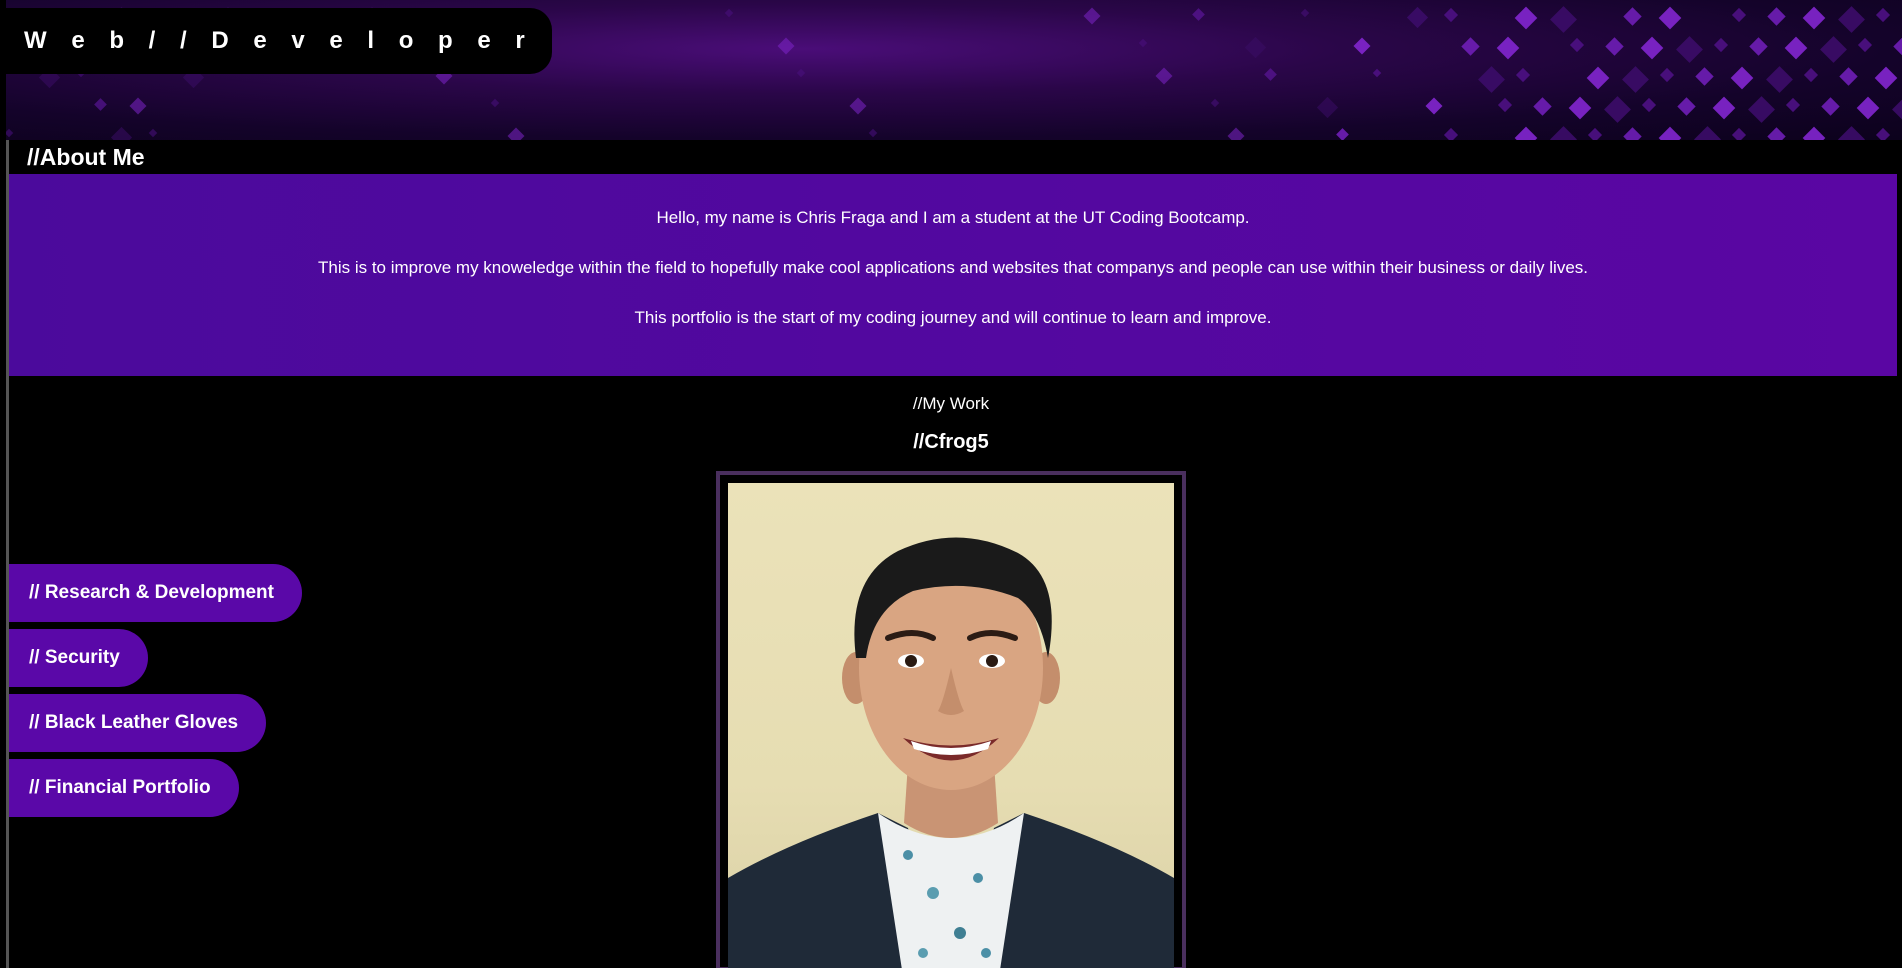 The width and height of the screenshot is (1902, 968). I want to click on portrait-frame, so click(951, 719).